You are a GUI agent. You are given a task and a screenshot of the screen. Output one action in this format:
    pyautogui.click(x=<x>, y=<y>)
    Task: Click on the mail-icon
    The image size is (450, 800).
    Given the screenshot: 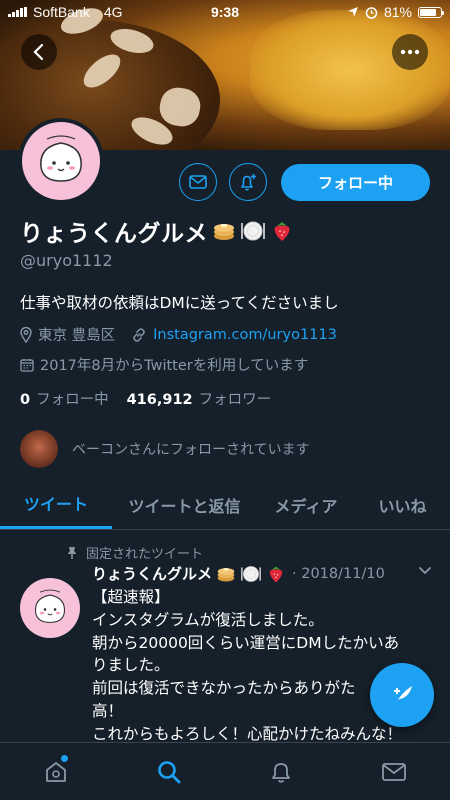 What is the action you would take?
    pyautogui.click(x=198, y=182)
    